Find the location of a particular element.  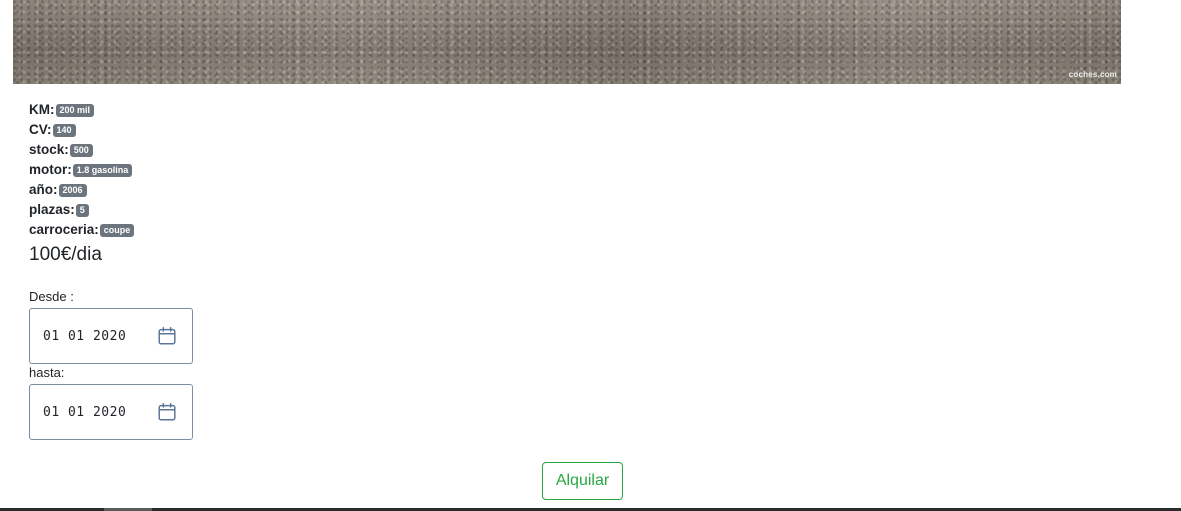

spec-km: KM: 200 mil is located at coordinates (81, 111).